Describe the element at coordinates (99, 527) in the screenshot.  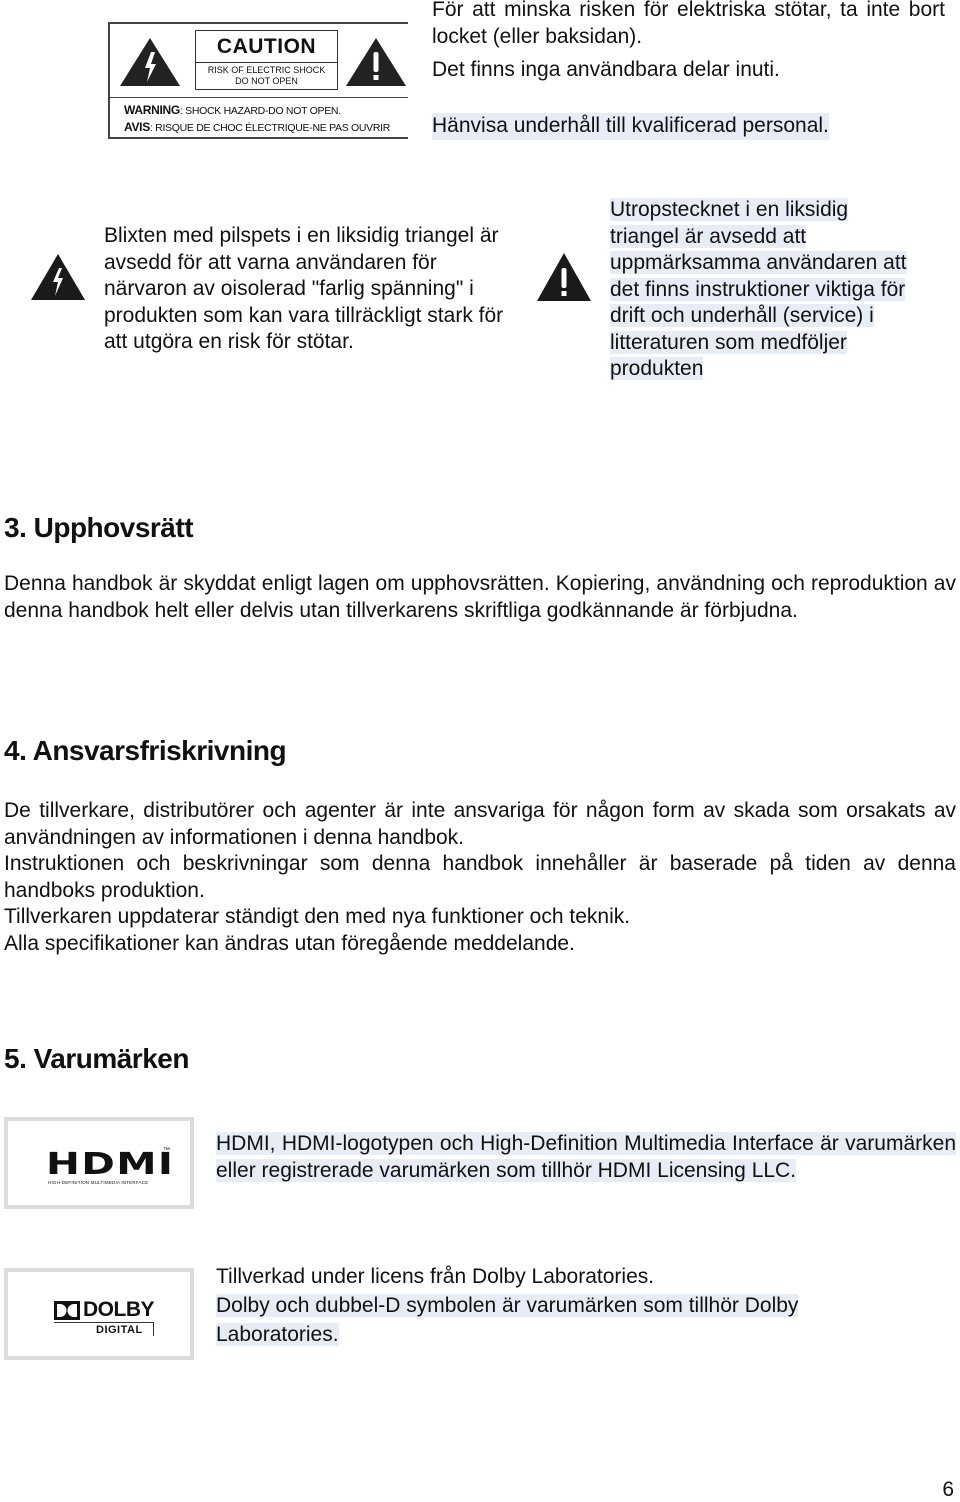
I see `section-heading-copyright: 3. Upphovsrätt` at that location.